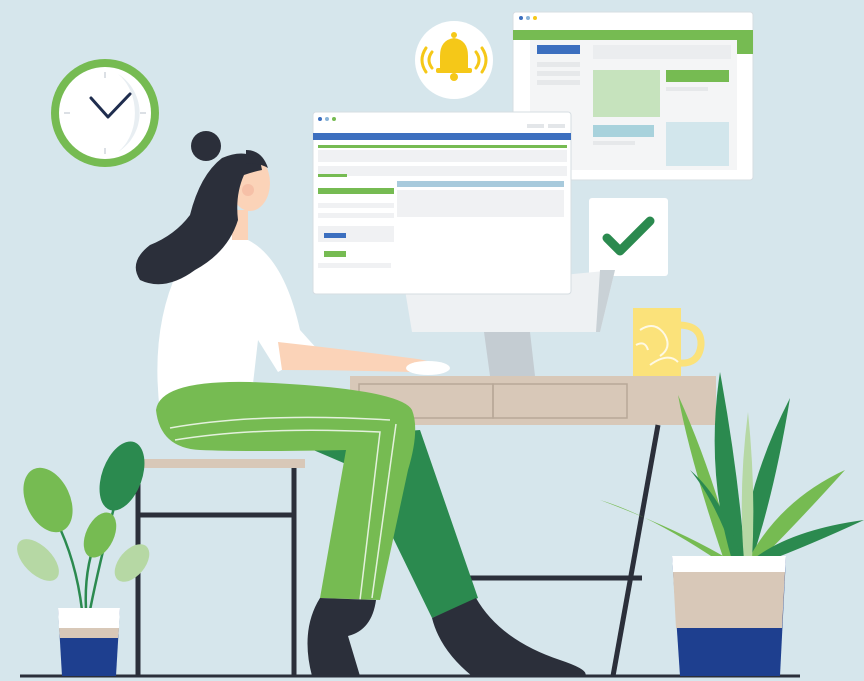 The image size is (864, 681). Describe the element at coordinates (442, 203) in the screenshot. I see `browser-window-front` at that location.